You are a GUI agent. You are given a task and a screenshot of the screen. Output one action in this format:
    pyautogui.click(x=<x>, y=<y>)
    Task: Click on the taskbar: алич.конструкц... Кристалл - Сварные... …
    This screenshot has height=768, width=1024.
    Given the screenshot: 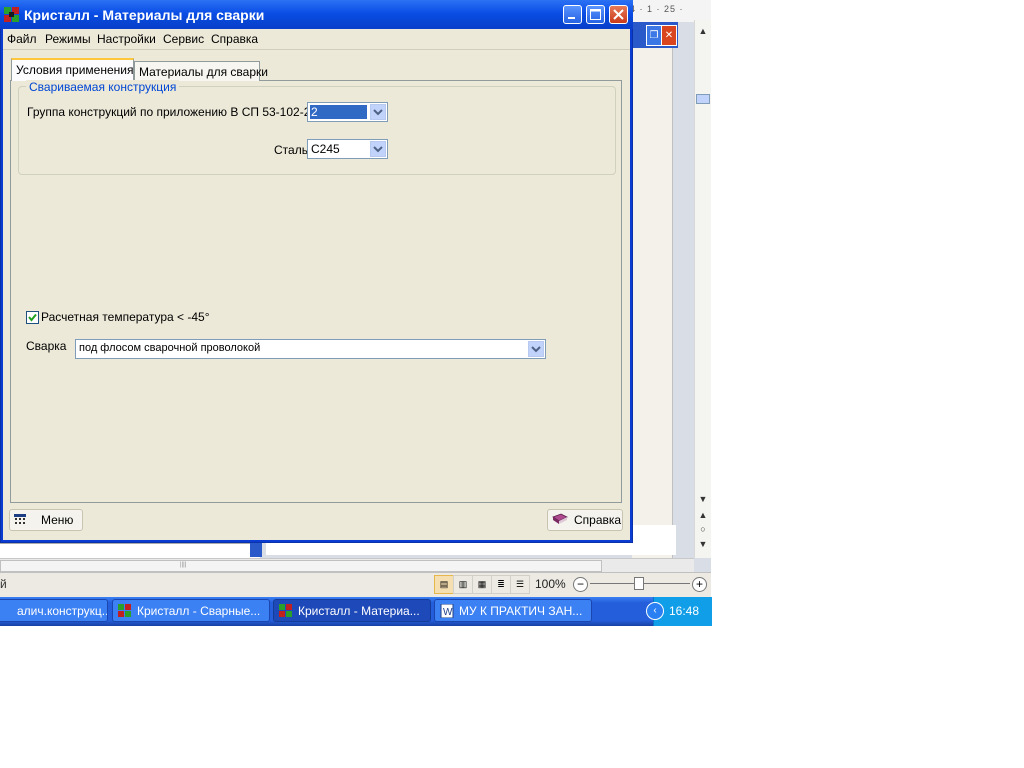 What is the action you would take?
    pyautogui.click(x=355, y=611)
    